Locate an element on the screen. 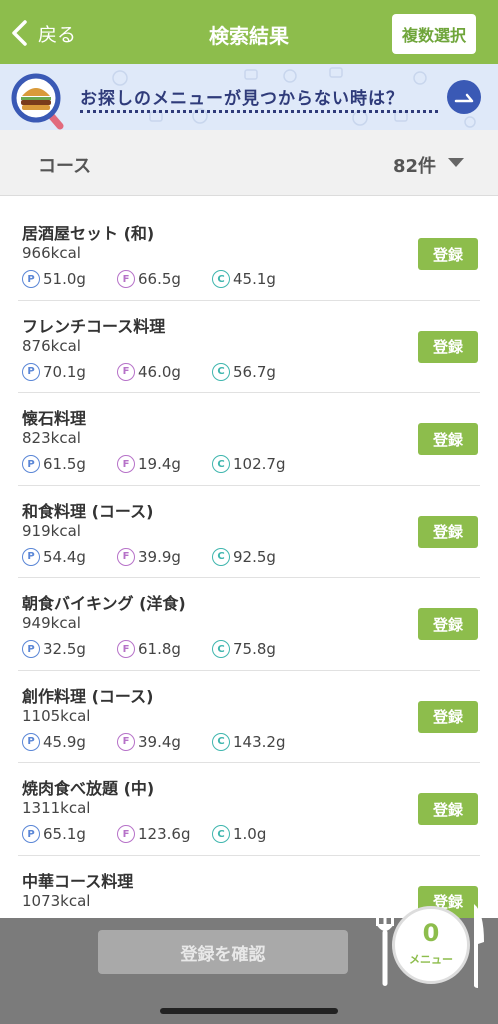 This screenshot has width=498, height=1024. fat-value: F 39.9g is located at coordinates (164, 556).